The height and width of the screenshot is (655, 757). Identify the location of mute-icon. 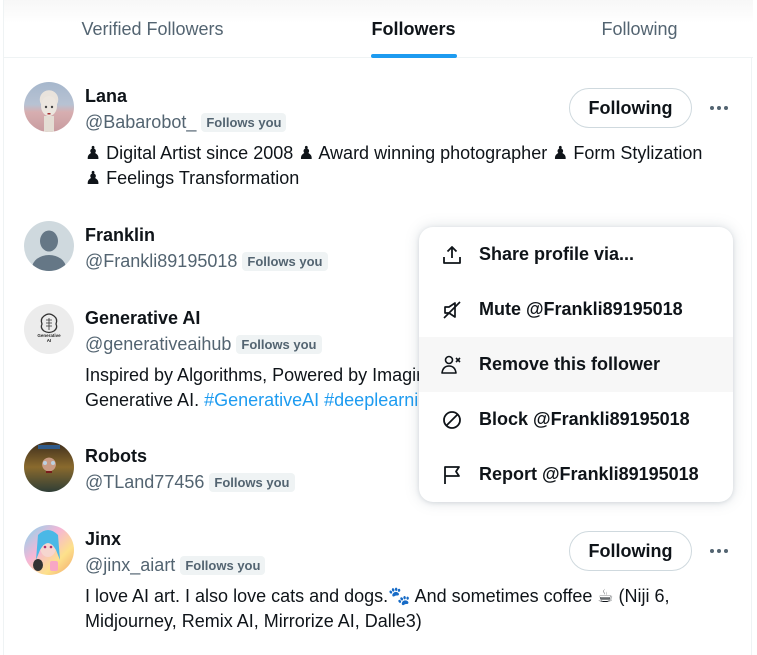
(452, 310).